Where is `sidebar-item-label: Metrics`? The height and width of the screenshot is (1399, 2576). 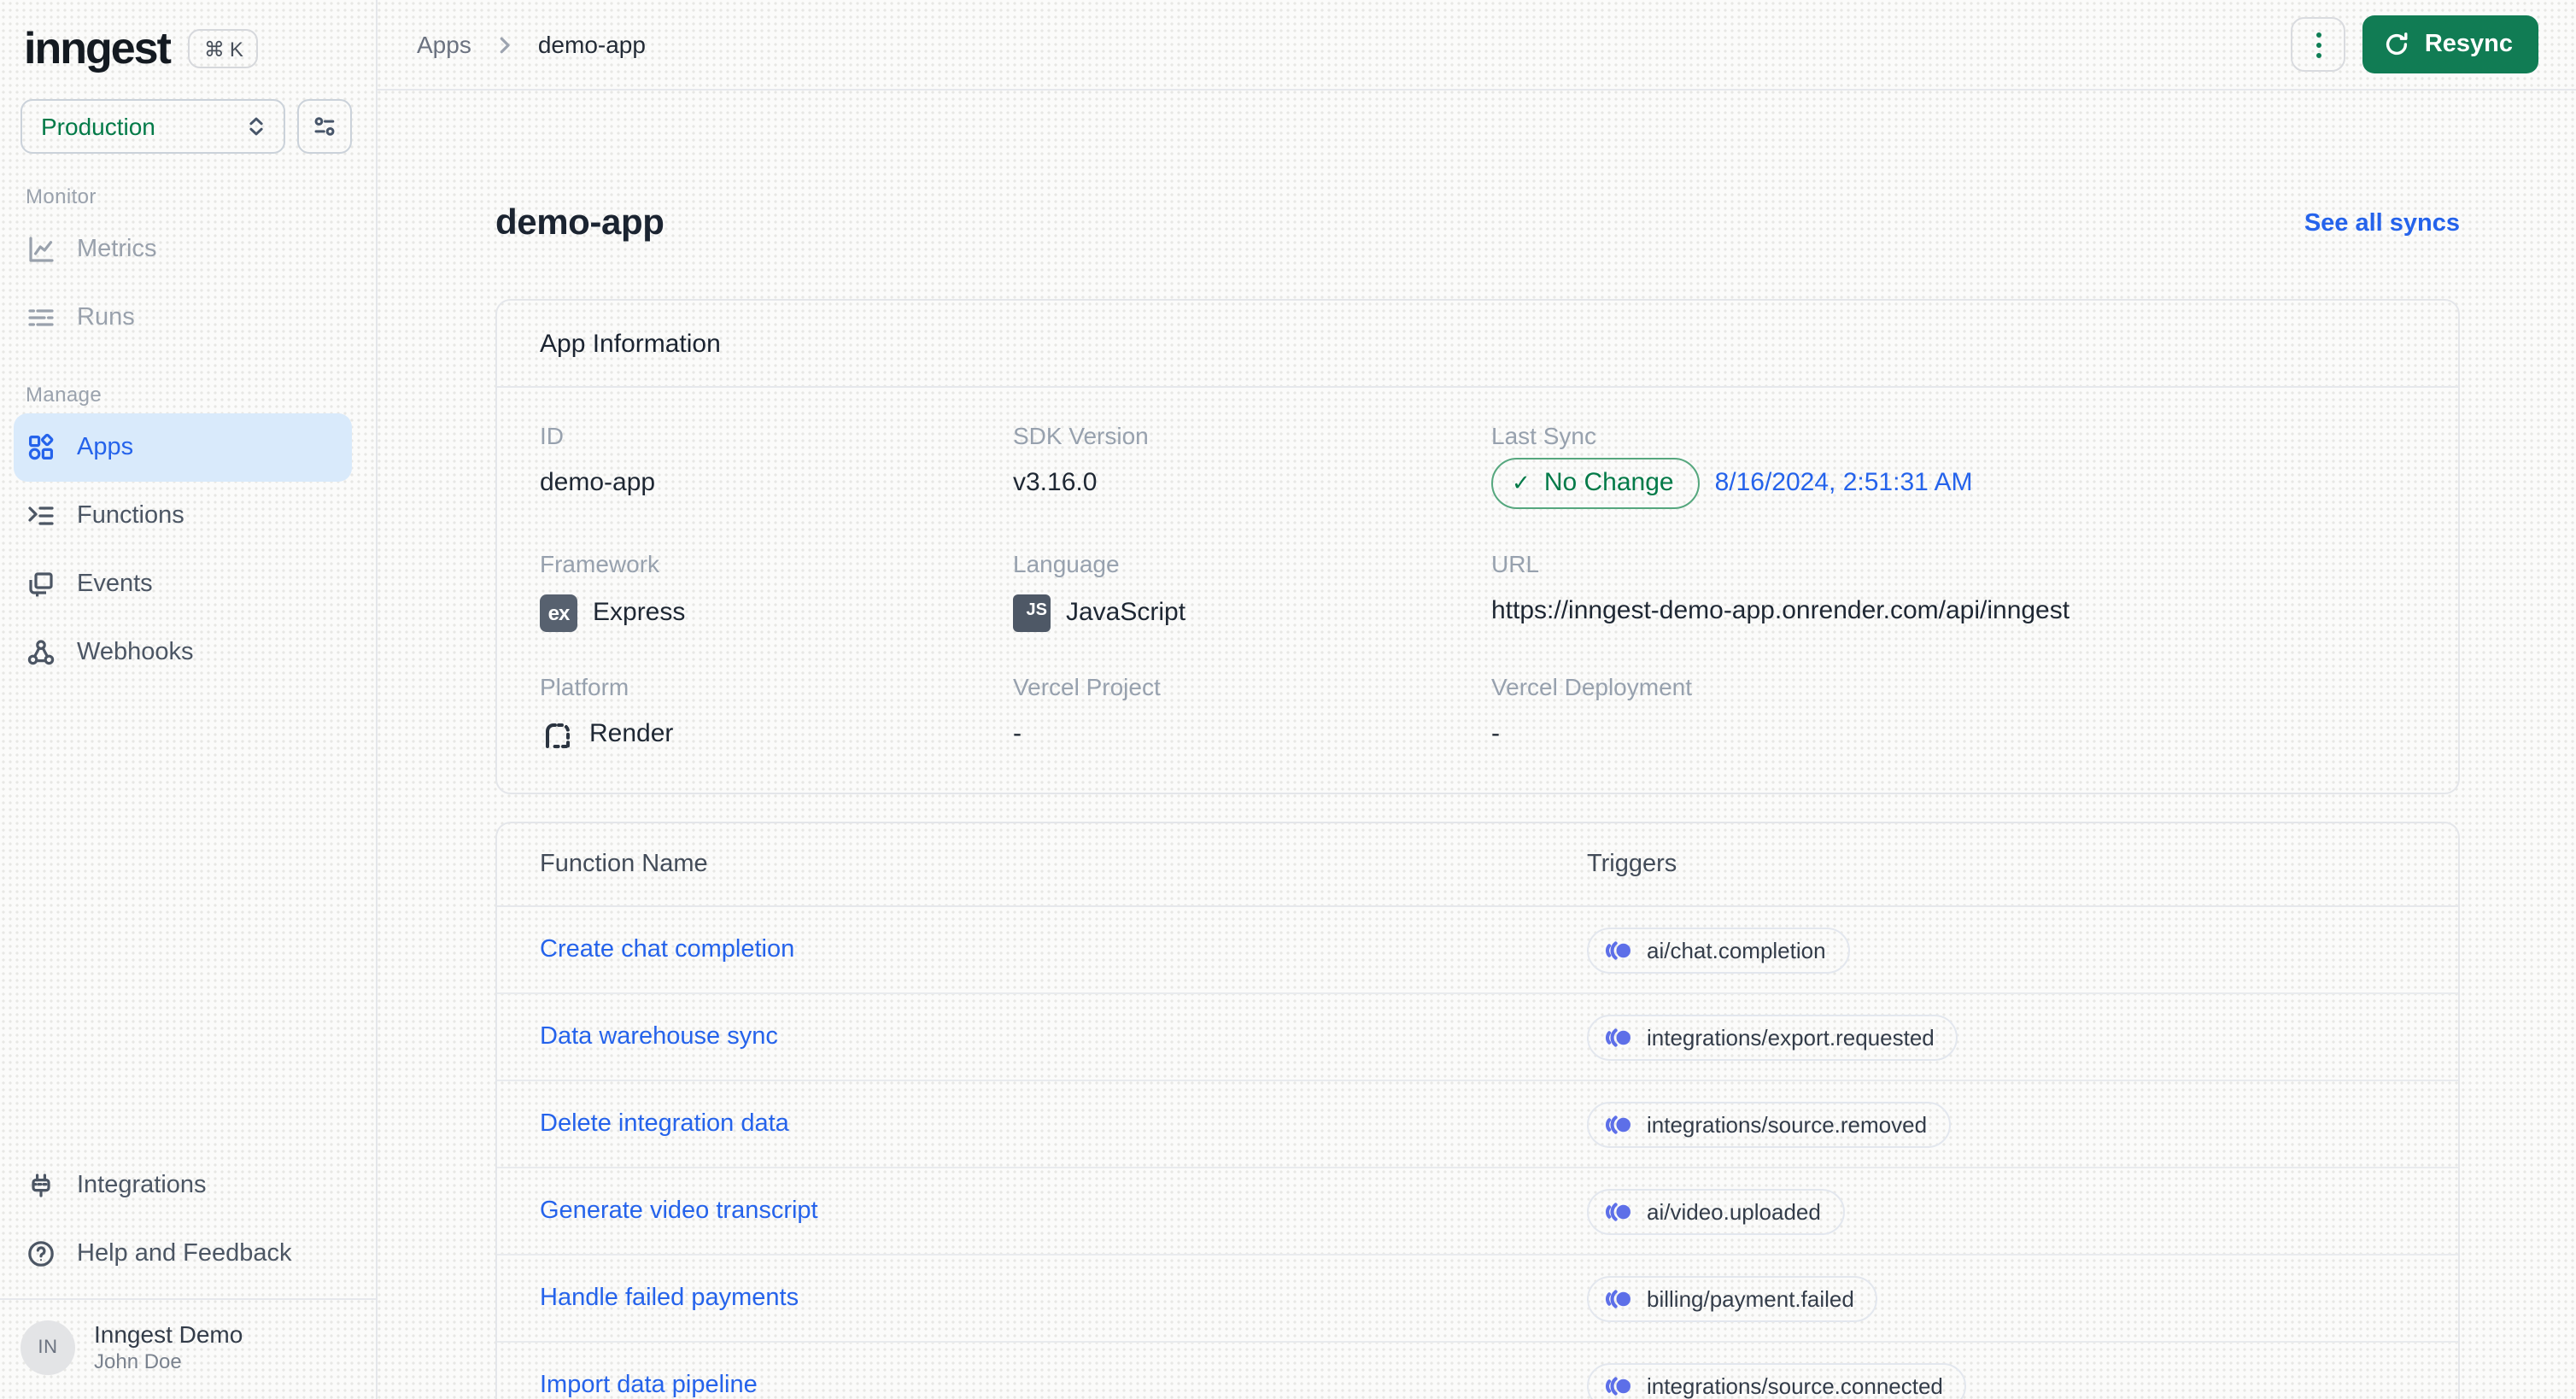 sidebar-item-label: Metrics is located at coordinates (117, 249).